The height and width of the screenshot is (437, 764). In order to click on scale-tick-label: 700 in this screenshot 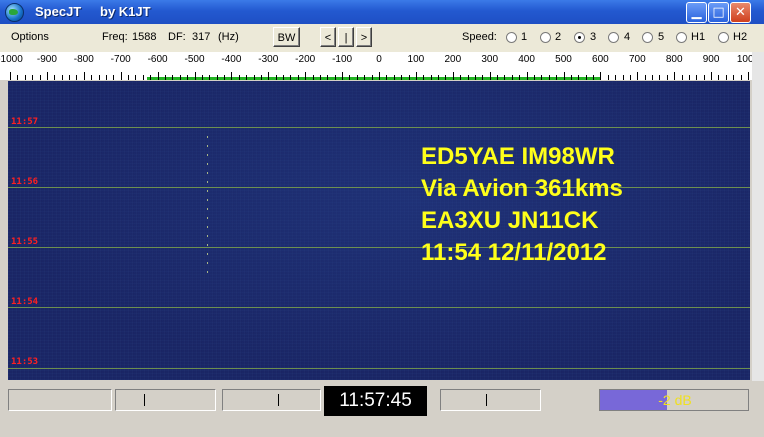, I will do `click(637, 59)`.